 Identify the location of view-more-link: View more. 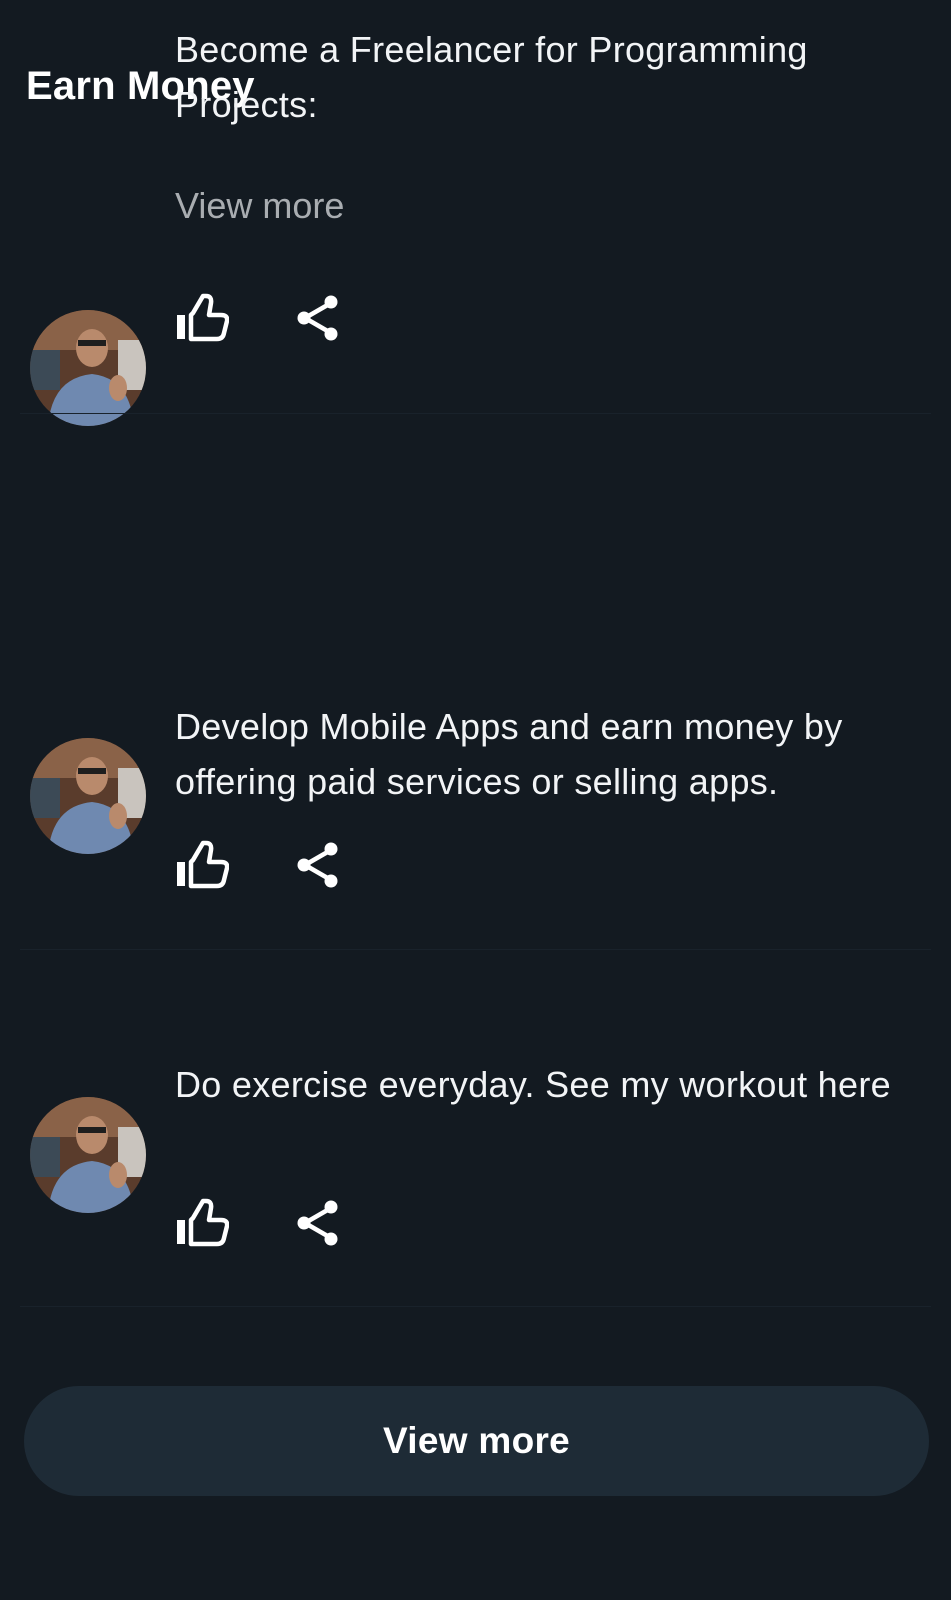
(259, 206).